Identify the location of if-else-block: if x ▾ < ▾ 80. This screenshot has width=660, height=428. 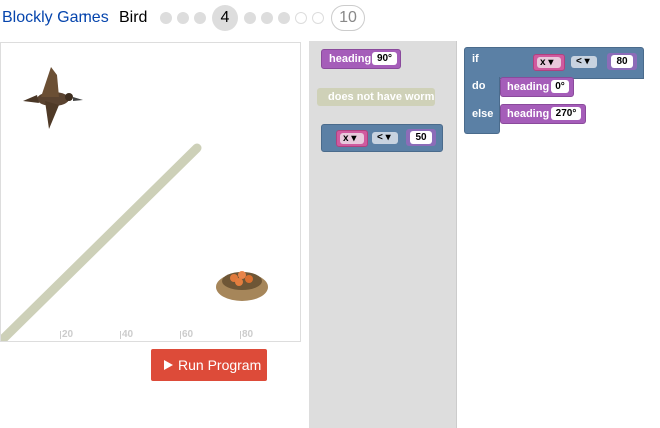
(554, 63).